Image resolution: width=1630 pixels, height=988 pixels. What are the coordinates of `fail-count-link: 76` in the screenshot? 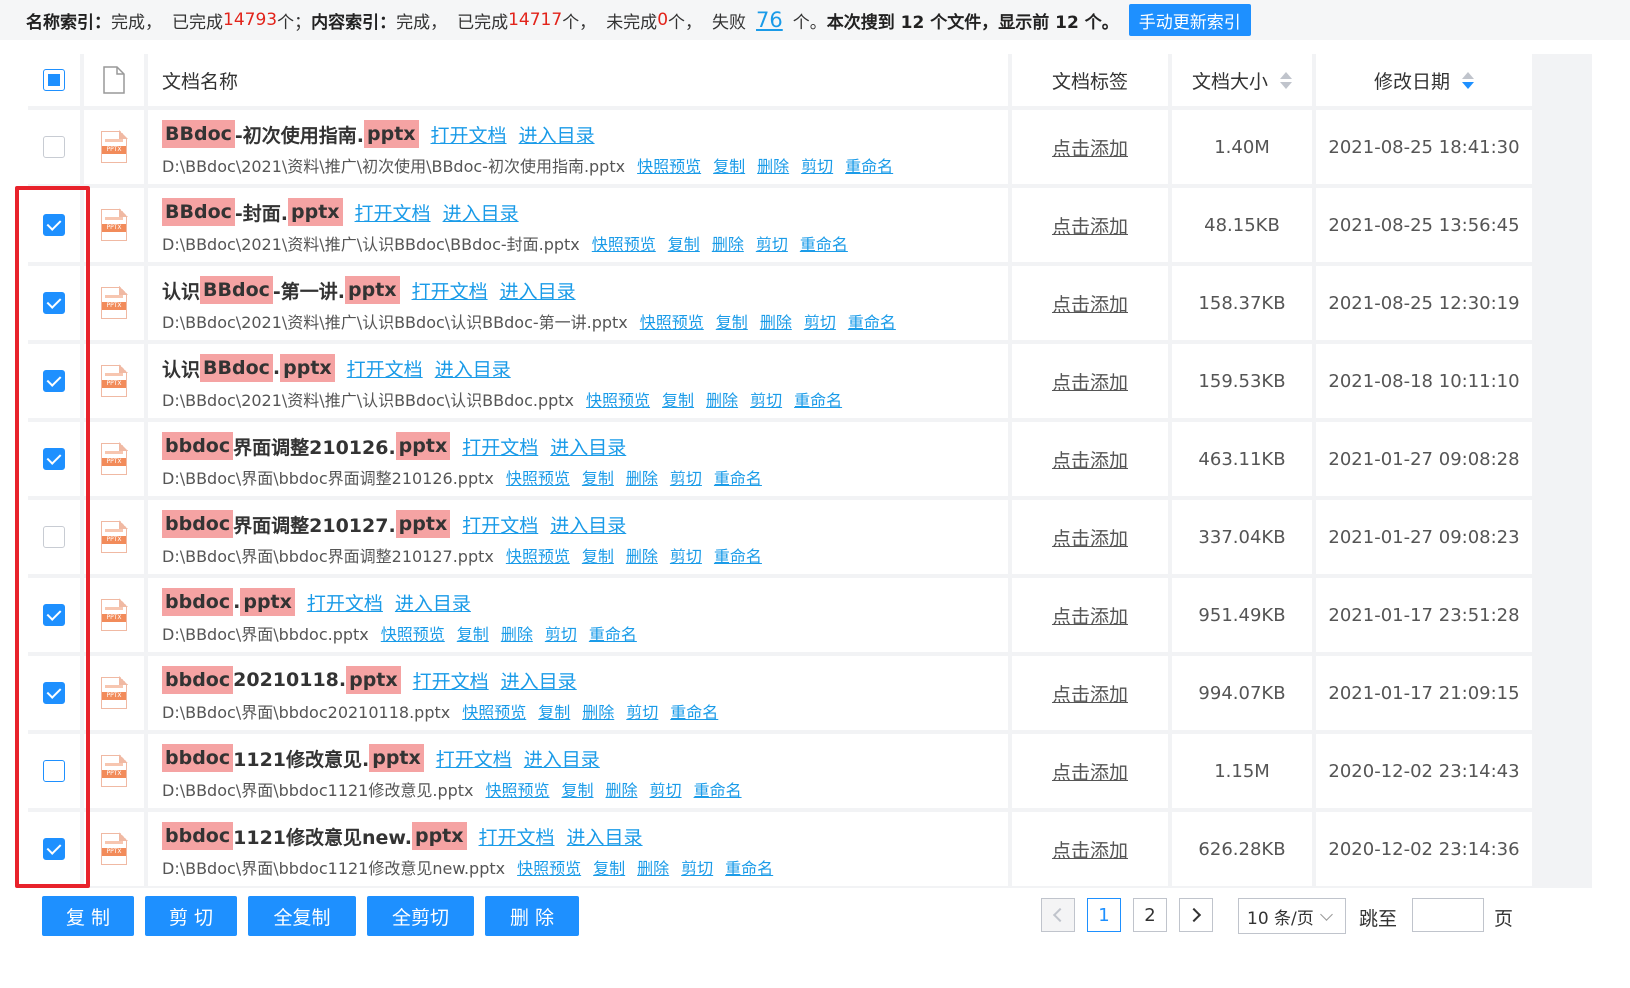 It's located at (769, 20).